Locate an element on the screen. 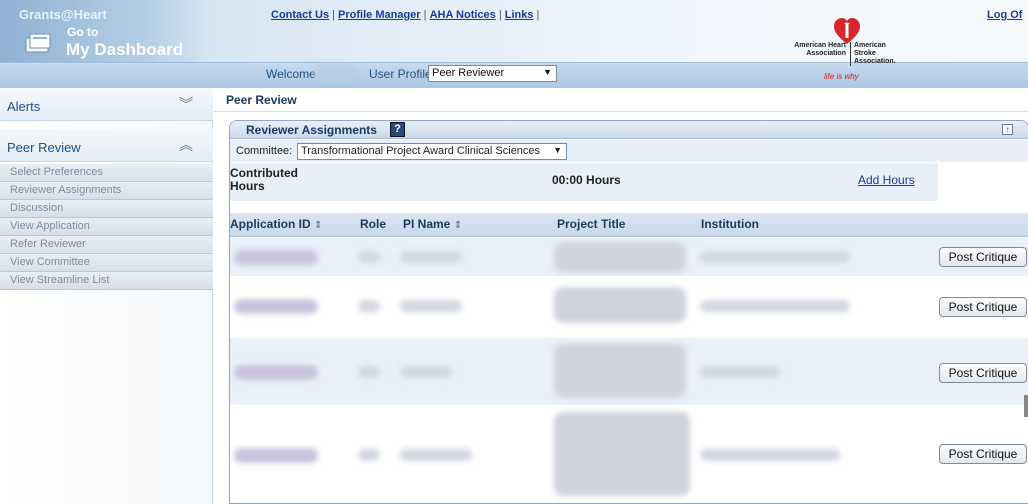 The image size is (1028, 504). col-application-id-label: Application ID is located at coordinates (270, 224).